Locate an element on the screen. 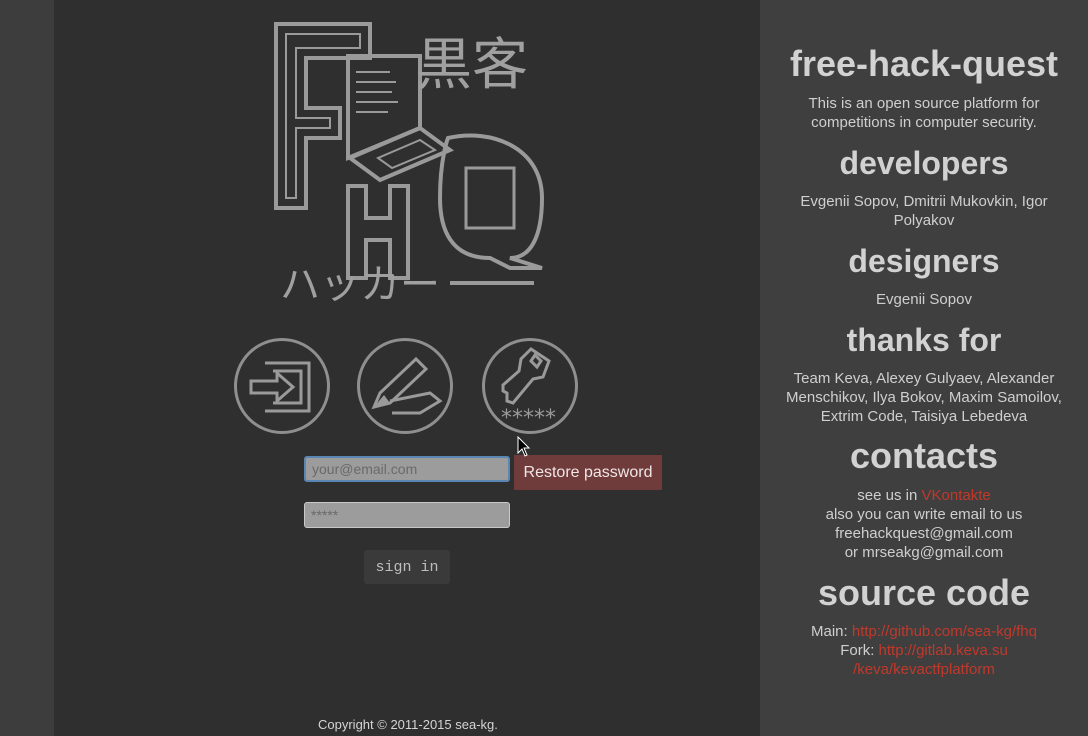  developers-heading: developers is located at coordinates (924, 163).